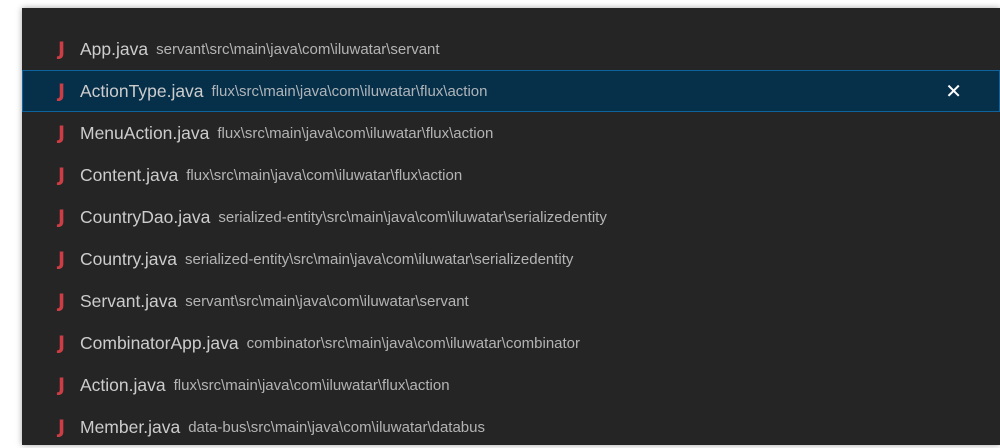 Image resolution: width=1000 pixels, height=448 pixels. Describe the element at coordinates (159, 342) in the screenshot. I see `file-name: CombinatorApp.java` at that location.